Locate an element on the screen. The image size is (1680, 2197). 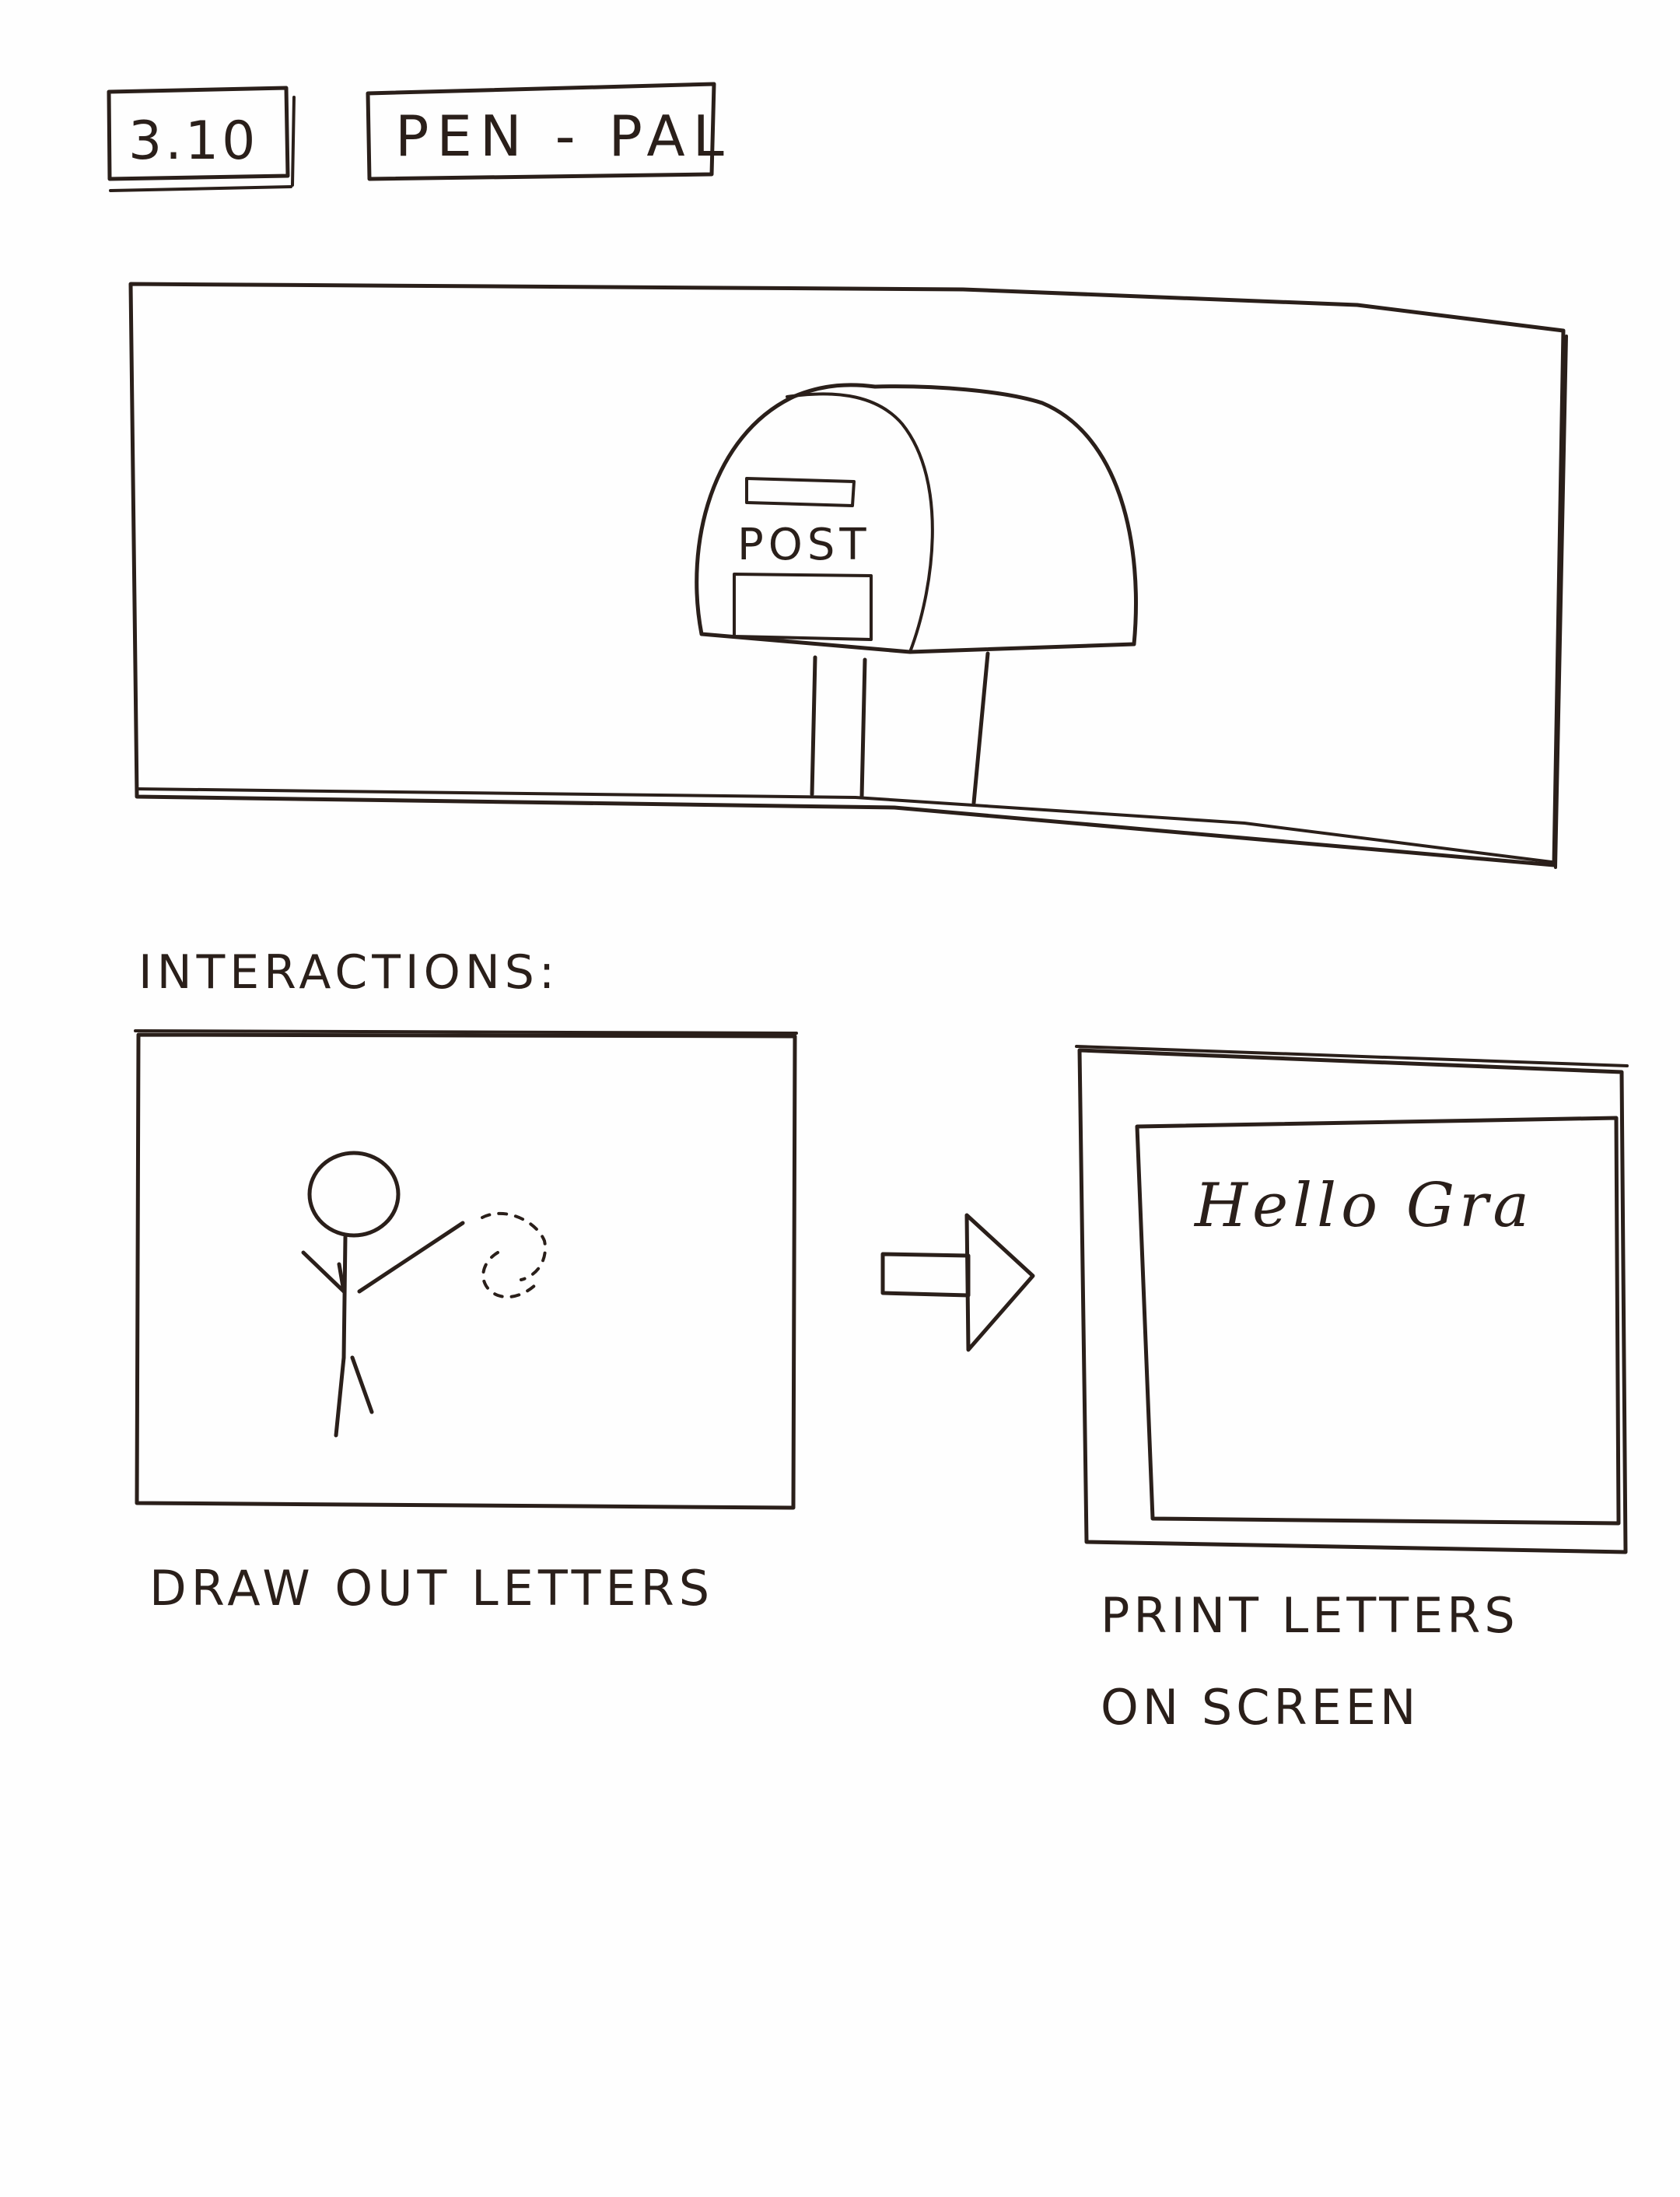
arrow-right-icon is located at coordinates (958, 1282).